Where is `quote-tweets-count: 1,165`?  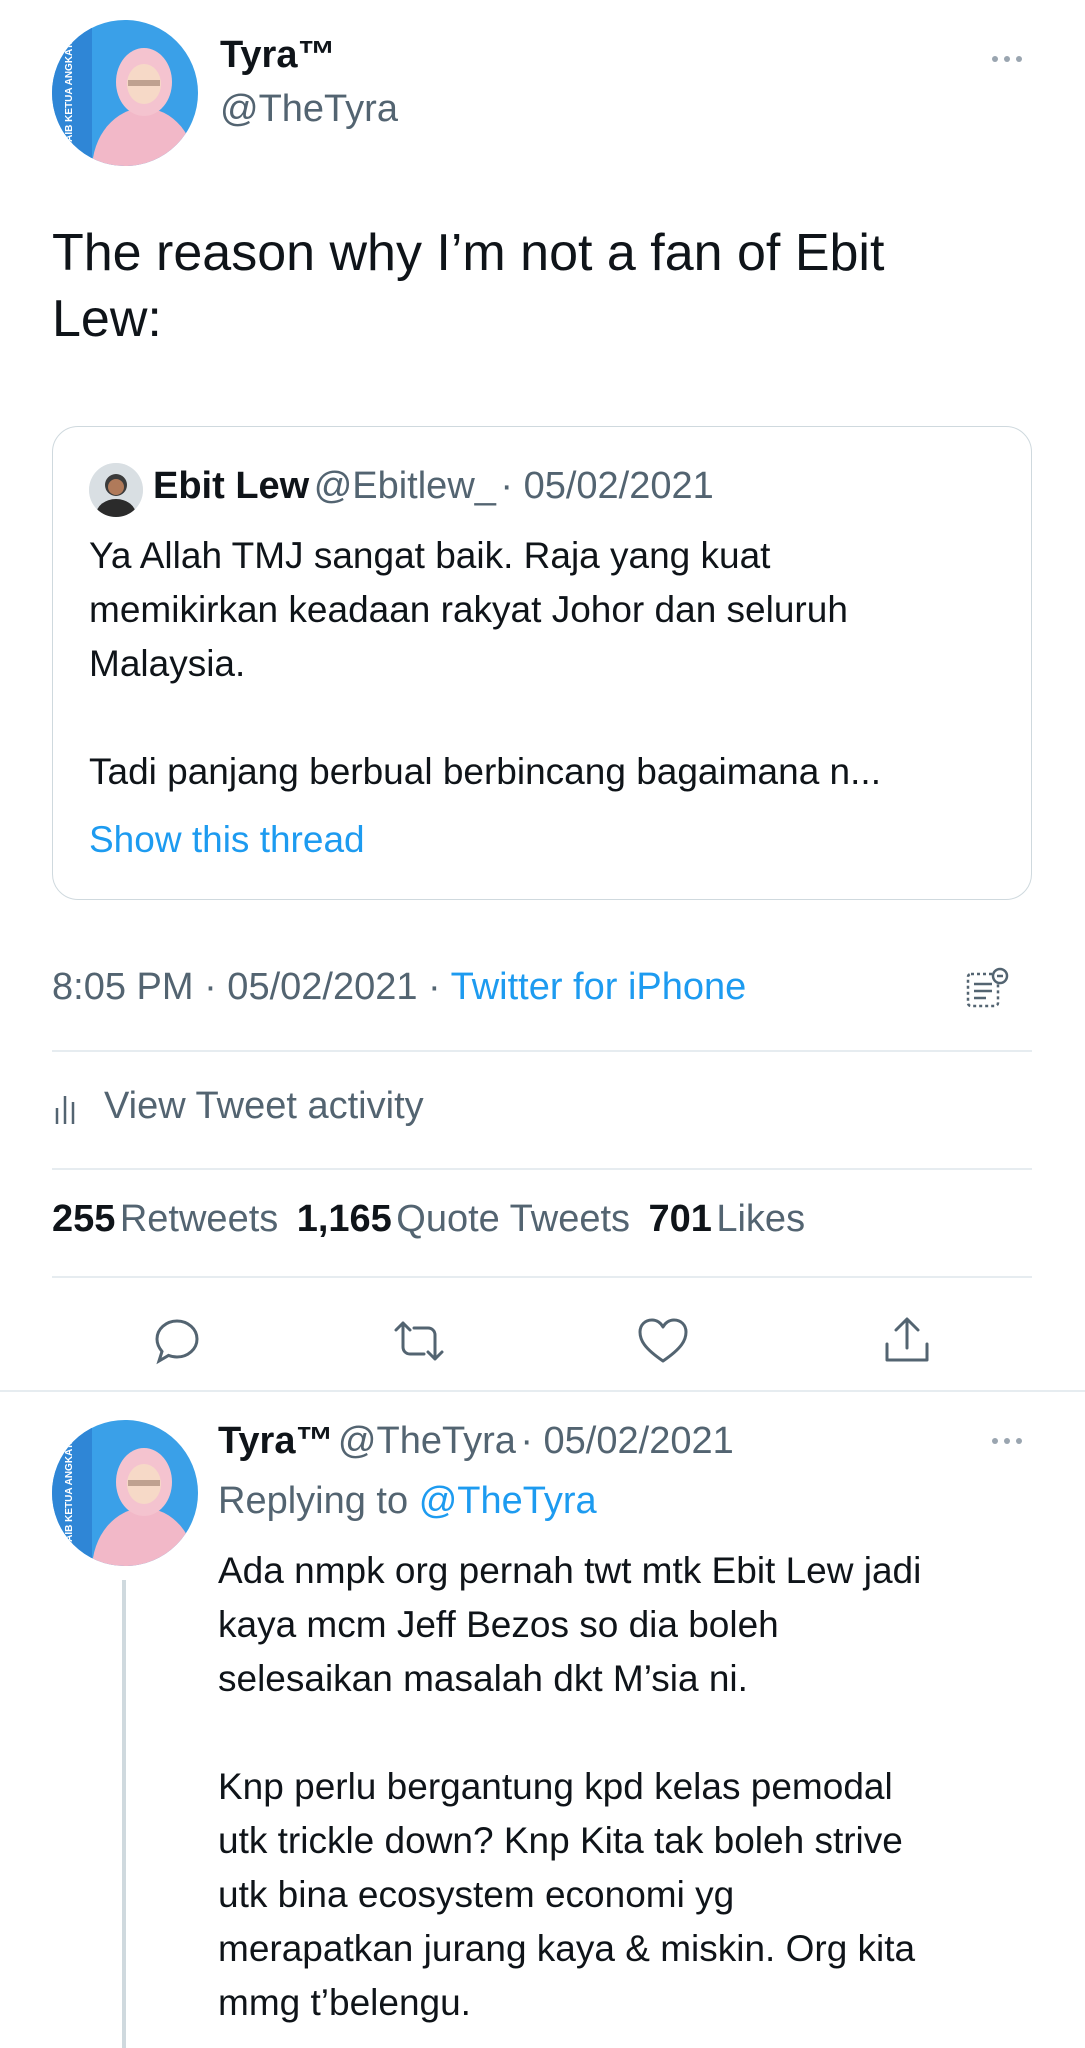 quote-tweets-count: 1,165 is located at coordinates (344, 1219).